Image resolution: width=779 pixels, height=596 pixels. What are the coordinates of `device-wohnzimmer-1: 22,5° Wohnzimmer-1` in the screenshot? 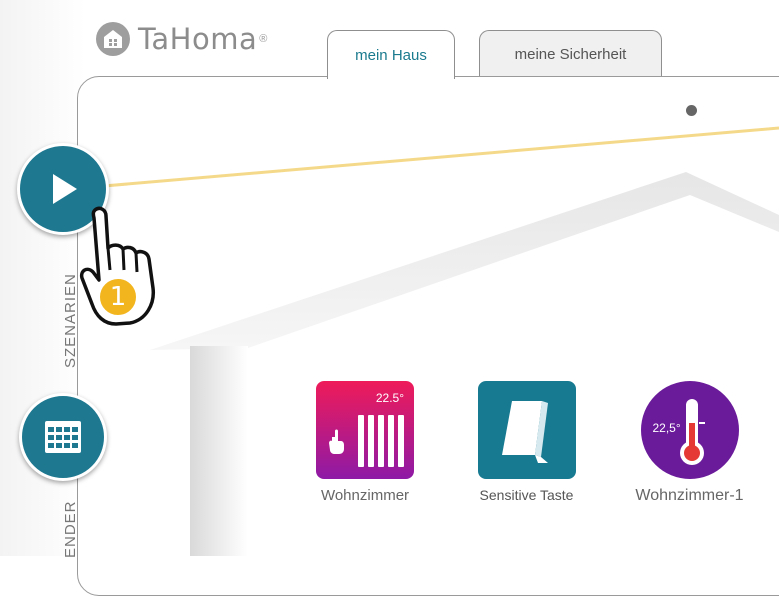 It's located at (689, 443).